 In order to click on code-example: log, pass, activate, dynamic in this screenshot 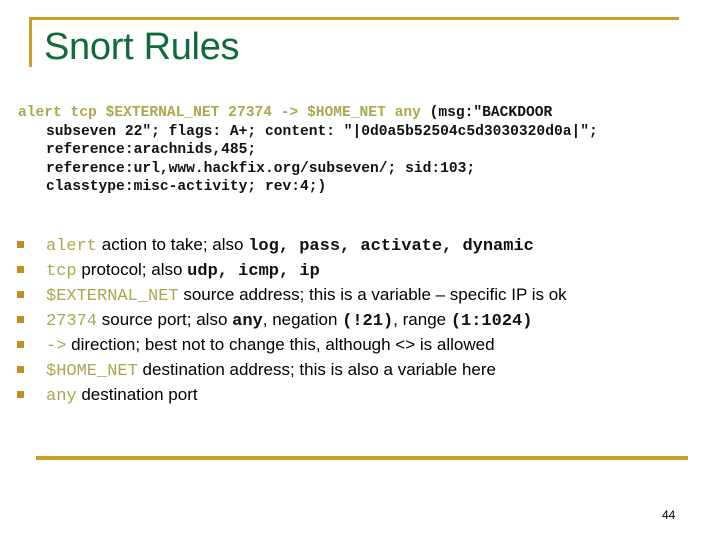, I will do `click(391, 246)`.